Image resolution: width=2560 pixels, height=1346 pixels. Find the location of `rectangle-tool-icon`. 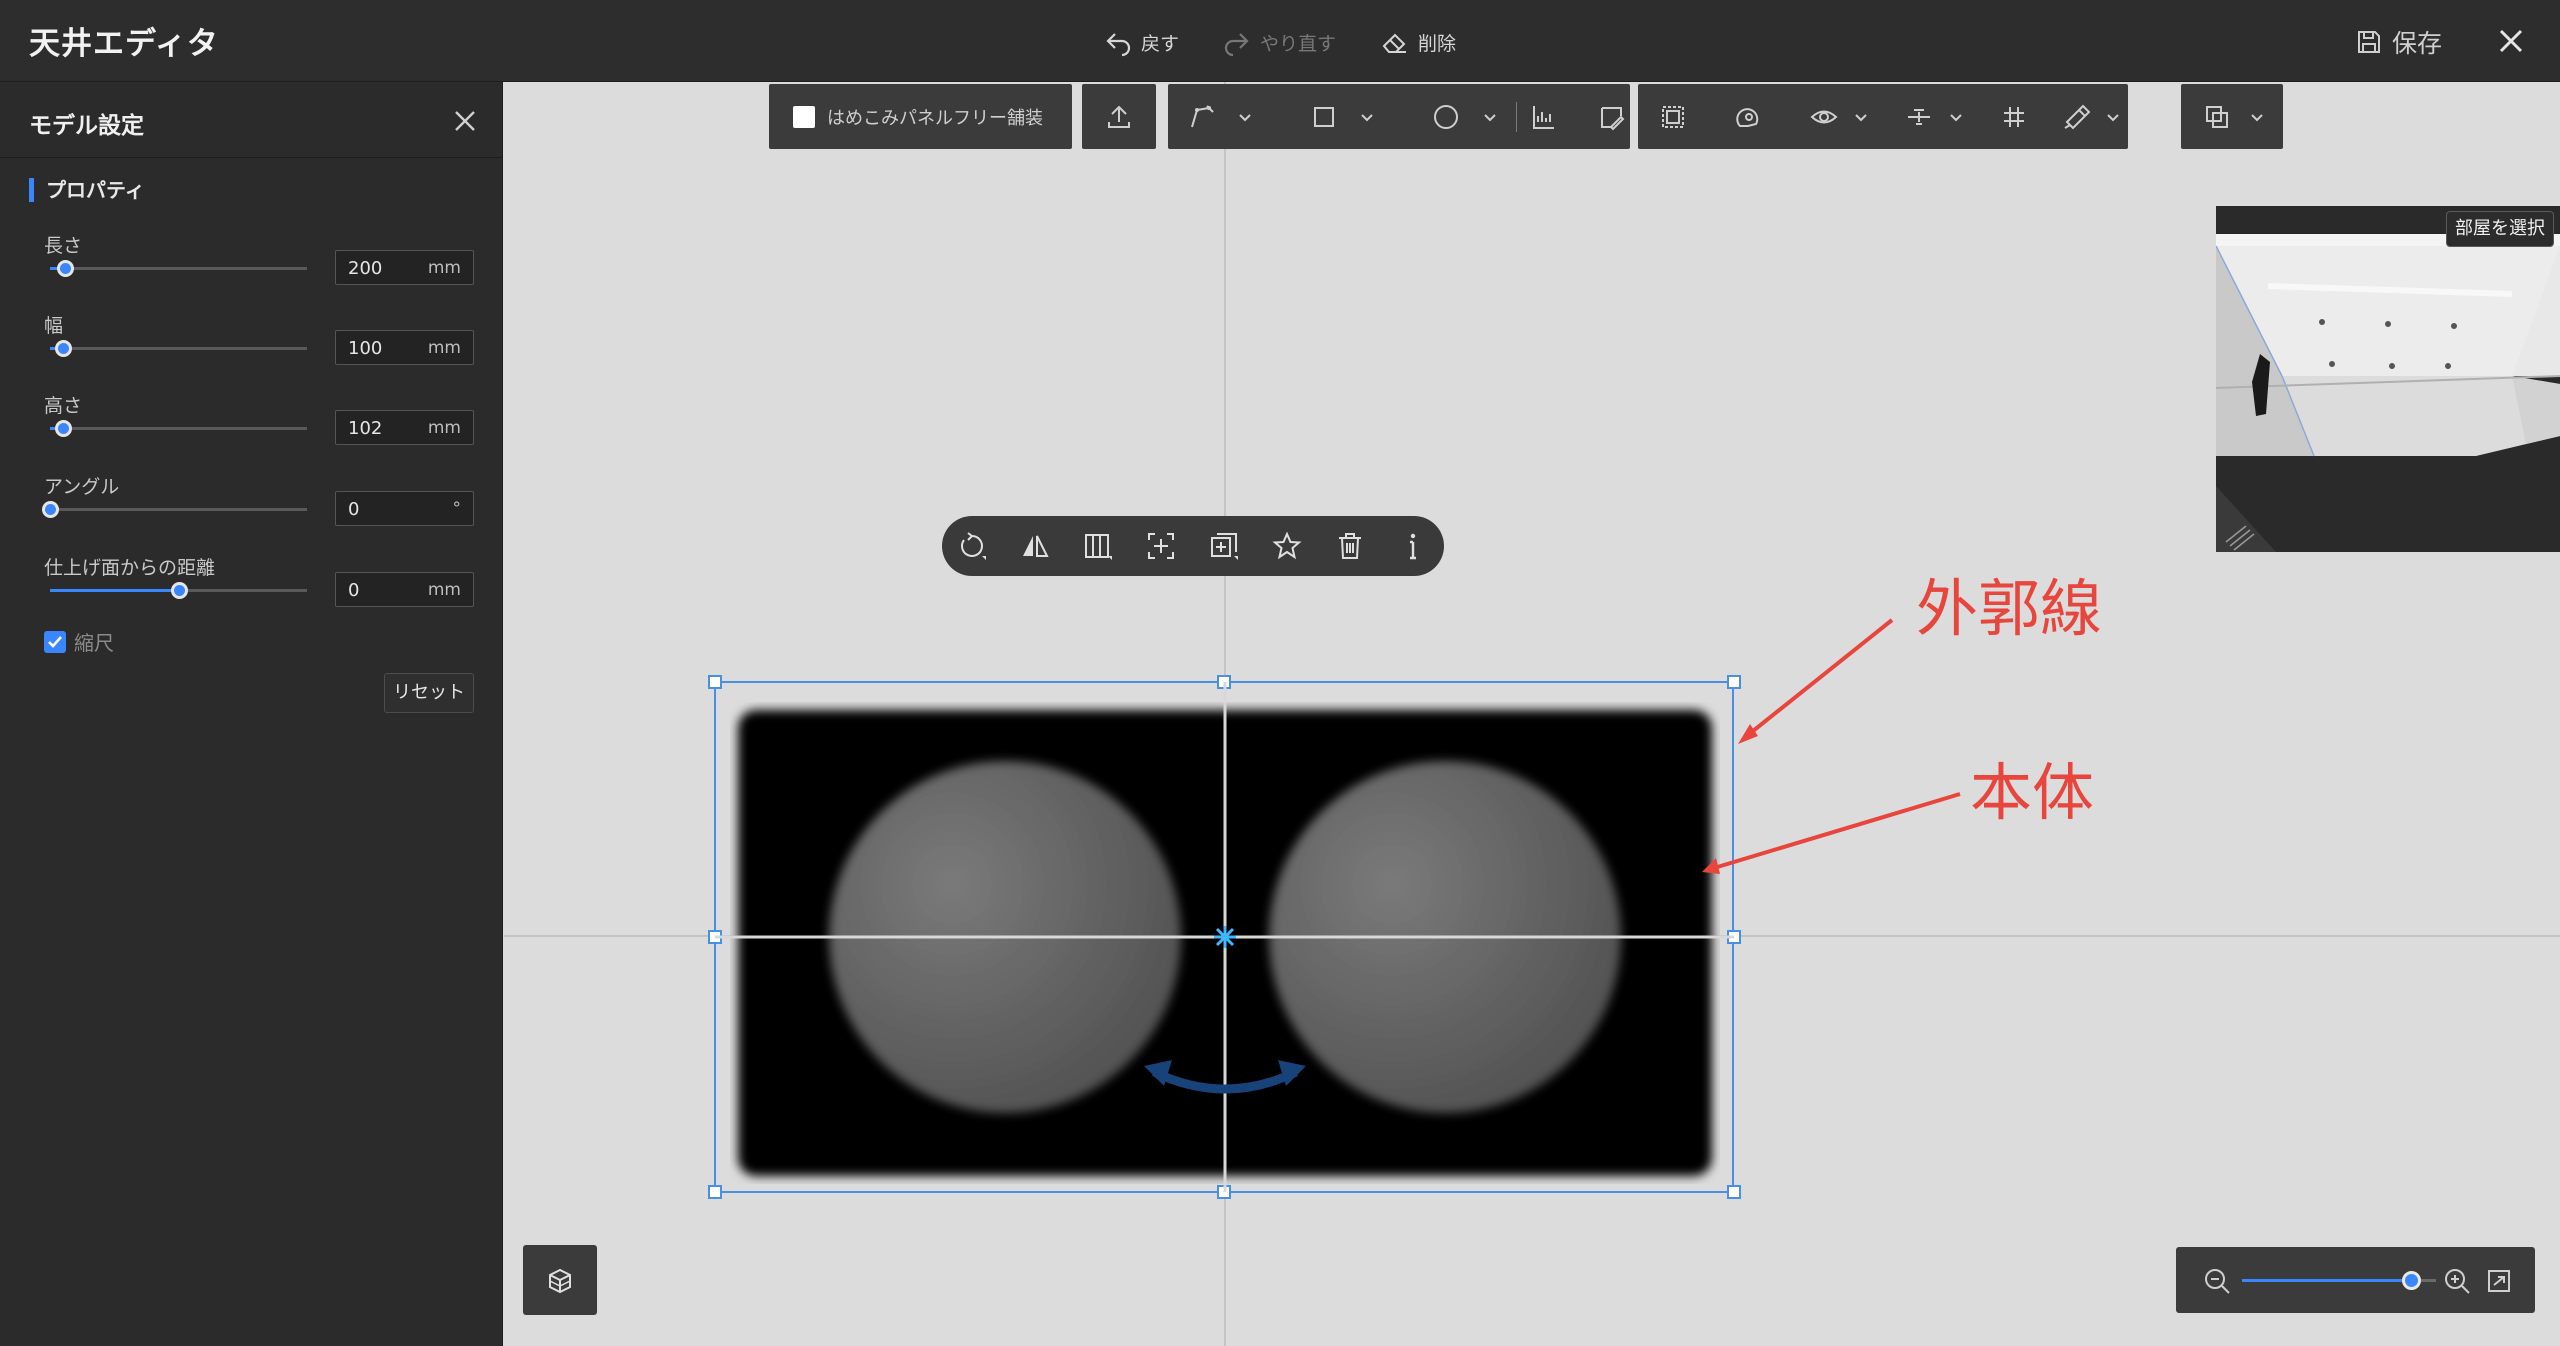

rectangle-tool-icon is located at coordinates (1323, 117).